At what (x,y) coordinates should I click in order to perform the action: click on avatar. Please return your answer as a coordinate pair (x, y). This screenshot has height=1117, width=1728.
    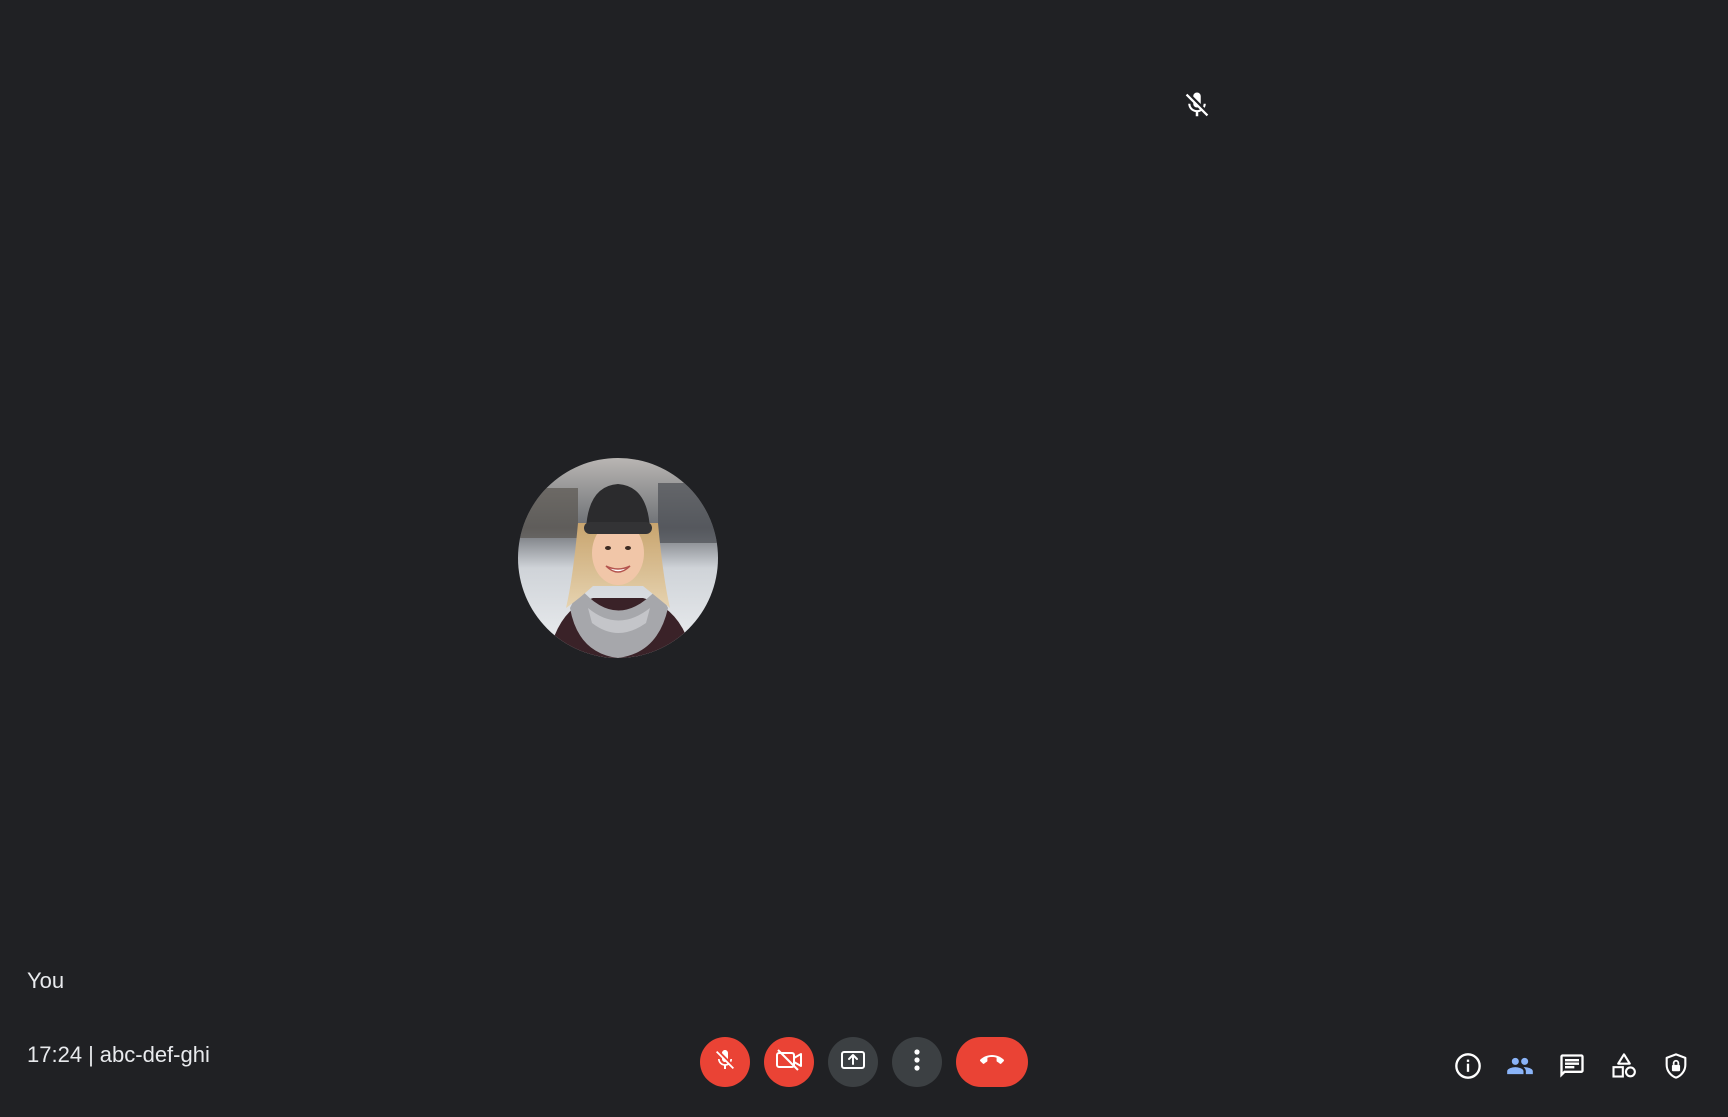
    Looking at the image, I should click on (618, 558).